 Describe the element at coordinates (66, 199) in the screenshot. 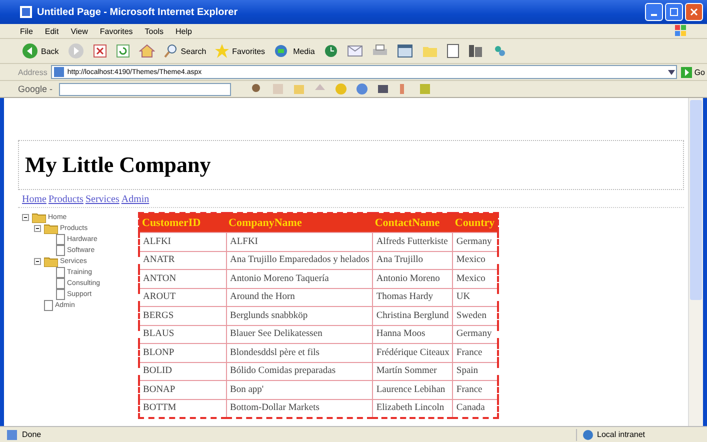

I see `nav-link: Products` at that location.